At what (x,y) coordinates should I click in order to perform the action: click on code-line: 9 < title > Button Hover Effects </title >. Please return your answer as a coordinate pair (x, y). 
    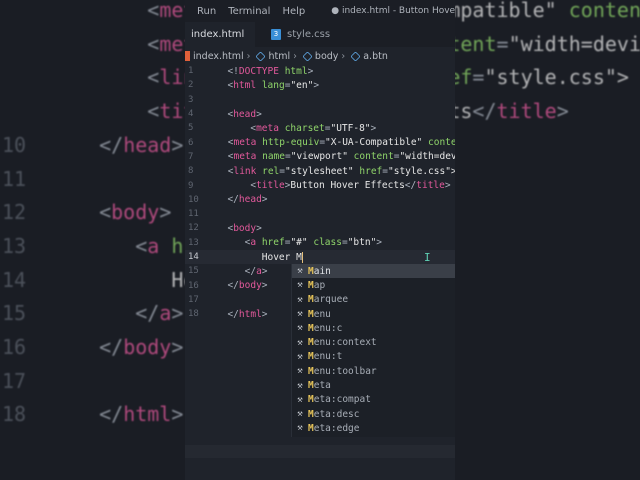
    Looking at the image, I should click on (320, 185).